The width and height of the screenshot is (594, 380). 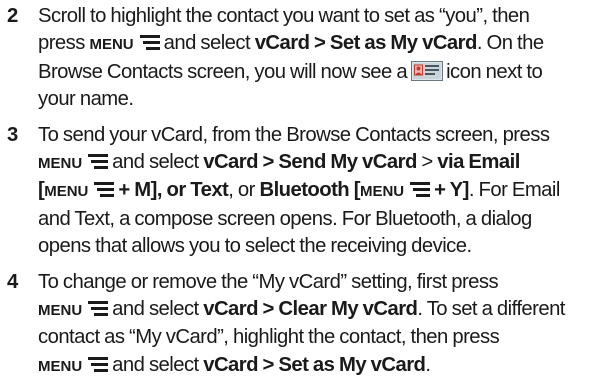 What do you see at coordinates (494, 71) in the screenshot?
I see `step-text: icon next to` at bounding box center [494, 71].